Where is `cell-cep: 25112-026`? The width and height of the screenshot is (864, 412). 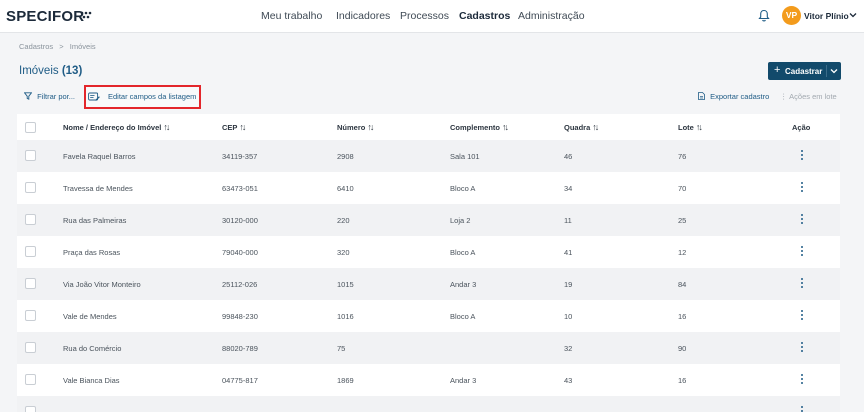
cell-cep: 25112-026 is located at coordinates (240, 284).